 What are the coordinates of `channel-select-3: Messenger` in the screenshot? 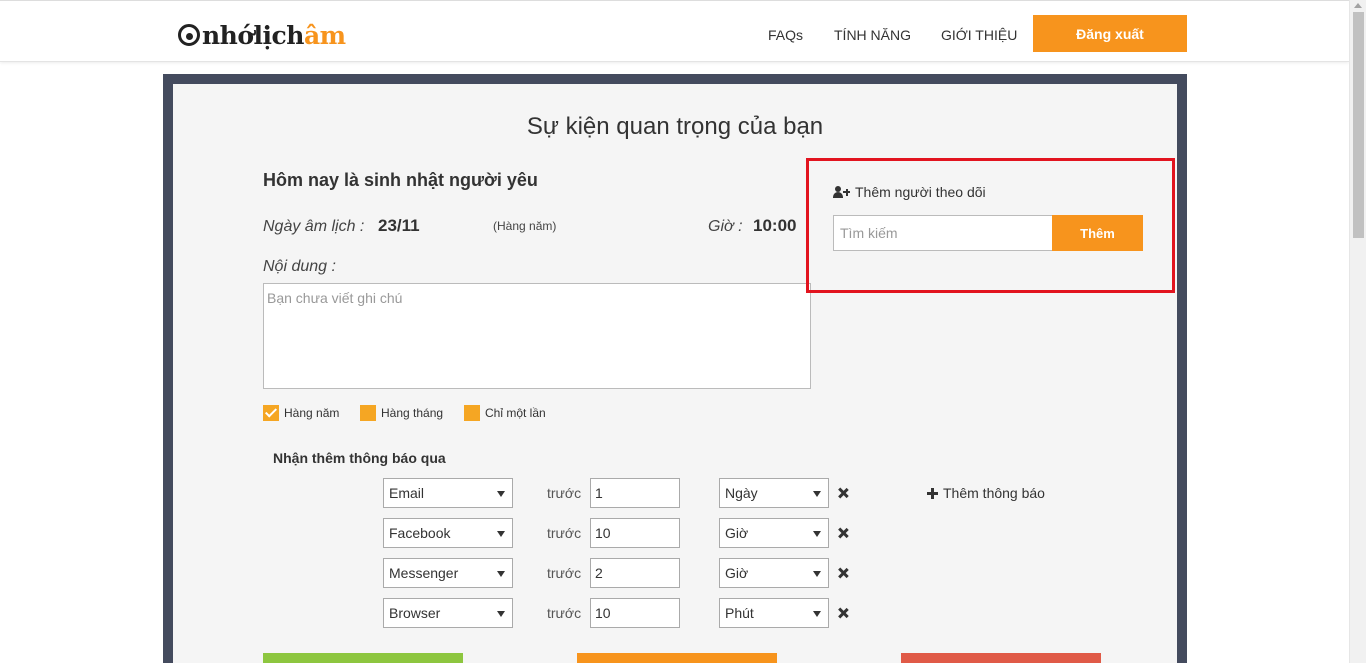 It's located at (448, 573).